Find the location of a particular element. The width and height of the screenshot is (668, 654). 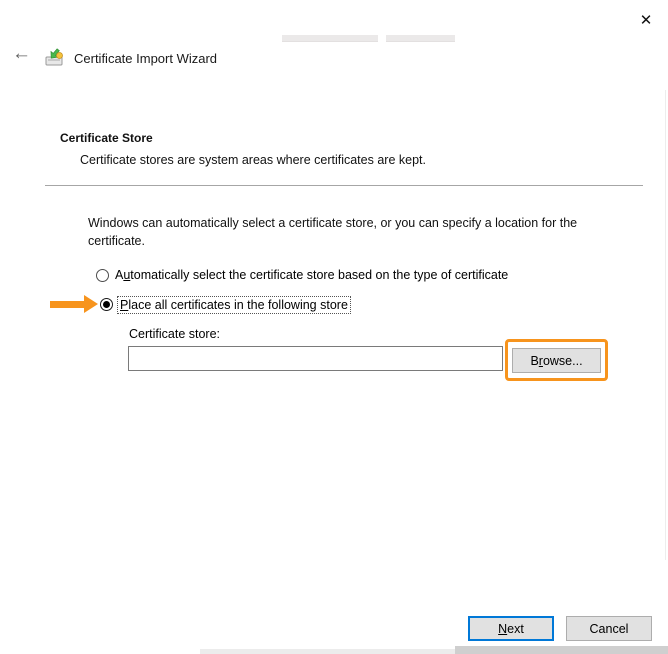

certificate-store-label: Certificate store: is located at coordinates (175, 334).